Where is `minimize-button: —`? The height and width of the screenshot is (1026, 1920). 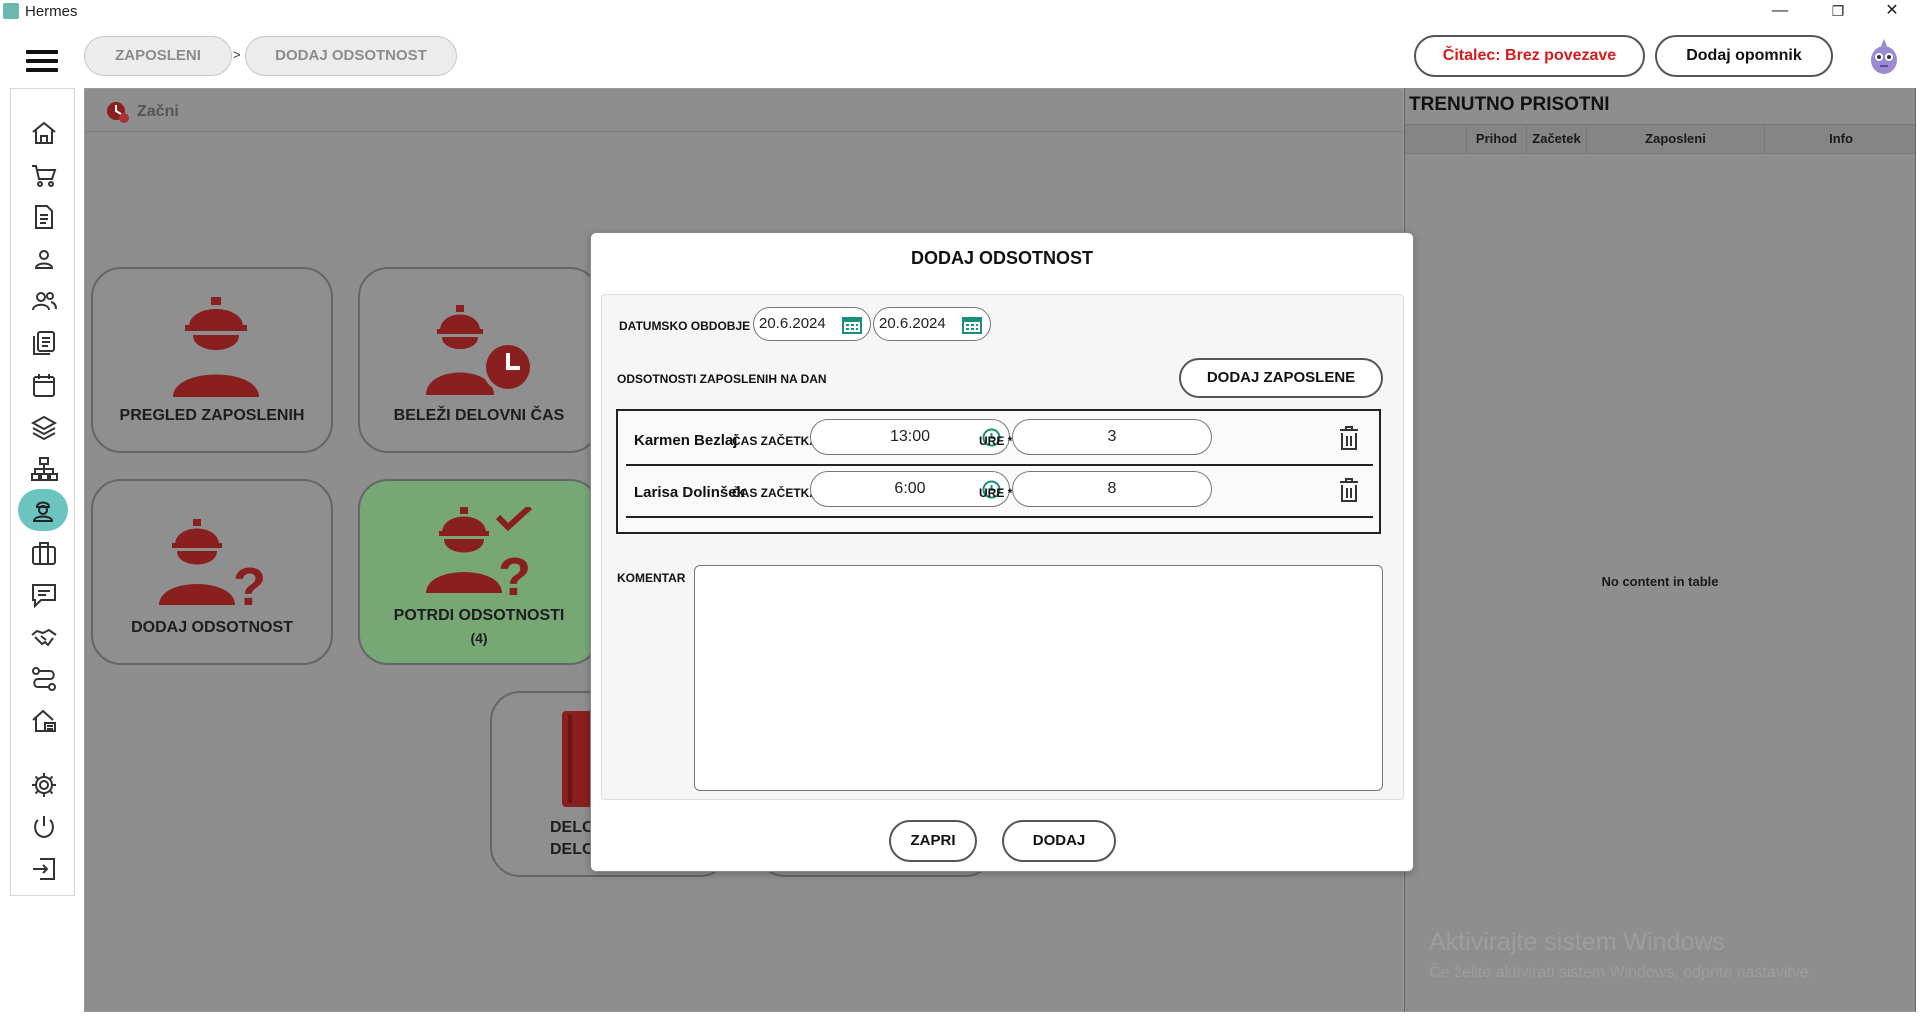 minimize-button: — is located at coordinates (1780, 12).